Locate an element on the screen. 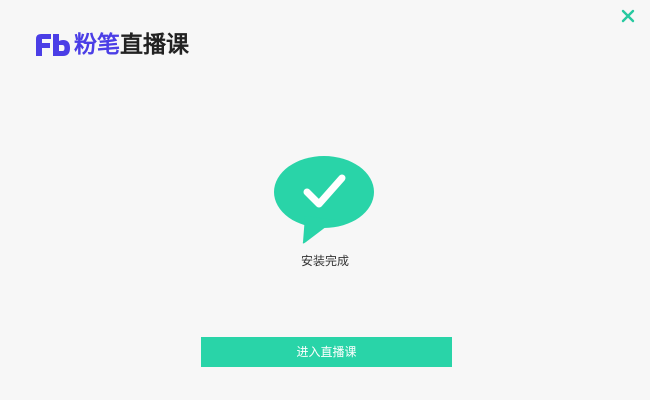 The height and width of the screenshot is (400, 650). close-button is located at coordinates (628, 16).